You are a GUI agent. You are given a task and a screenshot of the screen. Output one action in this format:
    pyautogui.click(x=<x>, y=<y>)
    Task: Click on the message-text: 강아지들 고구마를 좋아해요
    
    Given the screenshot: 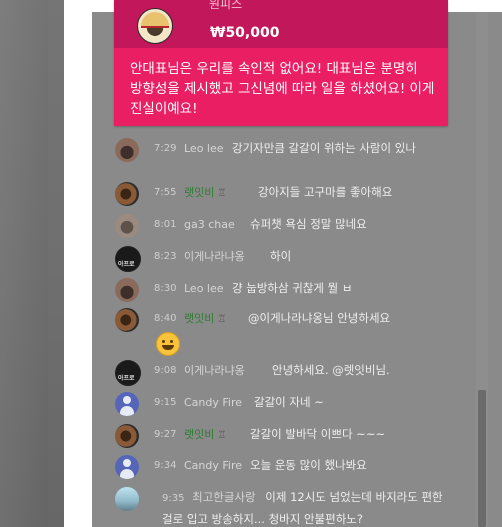 What is the action you would take?
    pyautogui.click(x=325, y=192)
    